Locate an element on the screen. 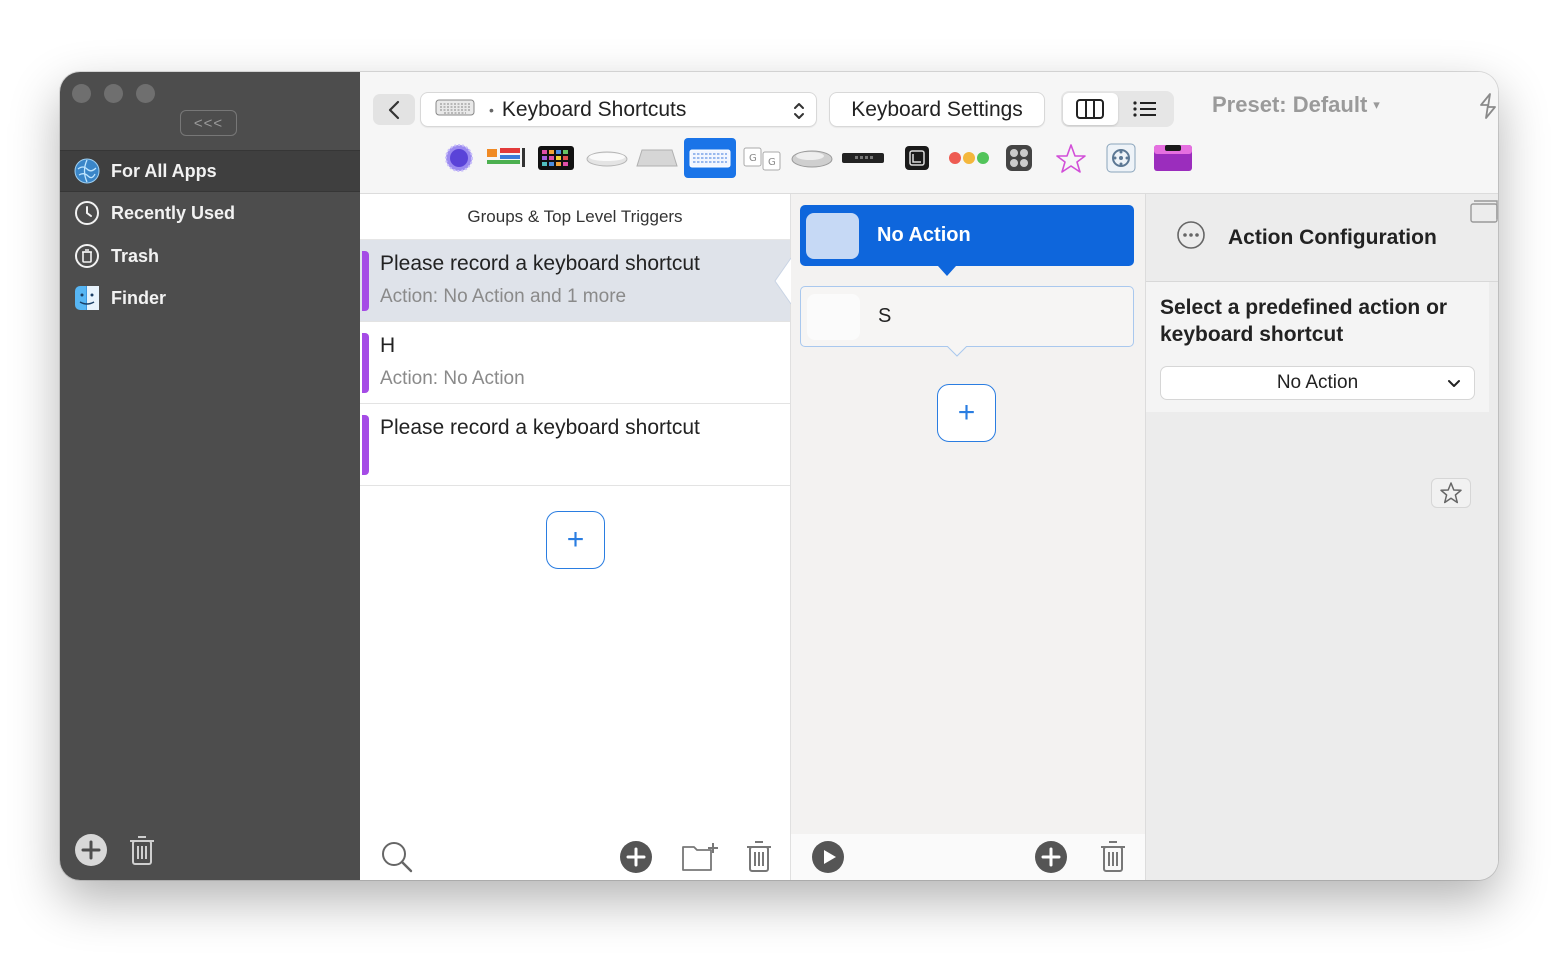 The height and width of the screenshot is (960, 1560). delete-trigger-button is located at coordinates (759, 858).